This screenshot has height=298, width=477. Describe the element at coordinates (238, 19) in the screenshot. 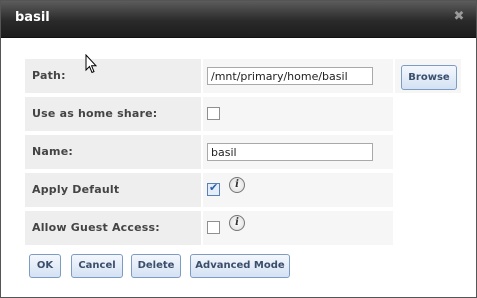

I see `dialog-titlebar: basil ✖` at that location.